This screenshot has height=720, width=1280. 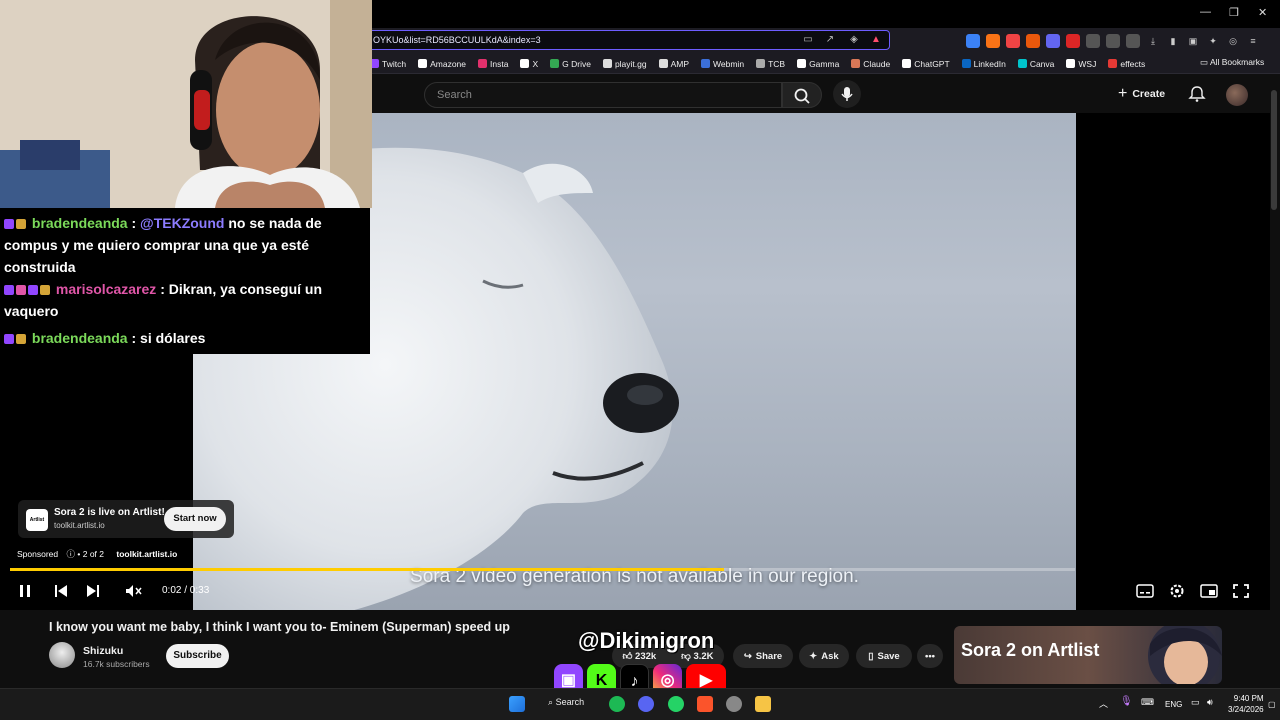 I want to click on sparkle-icon: ✦, so click(x=813, y=656).